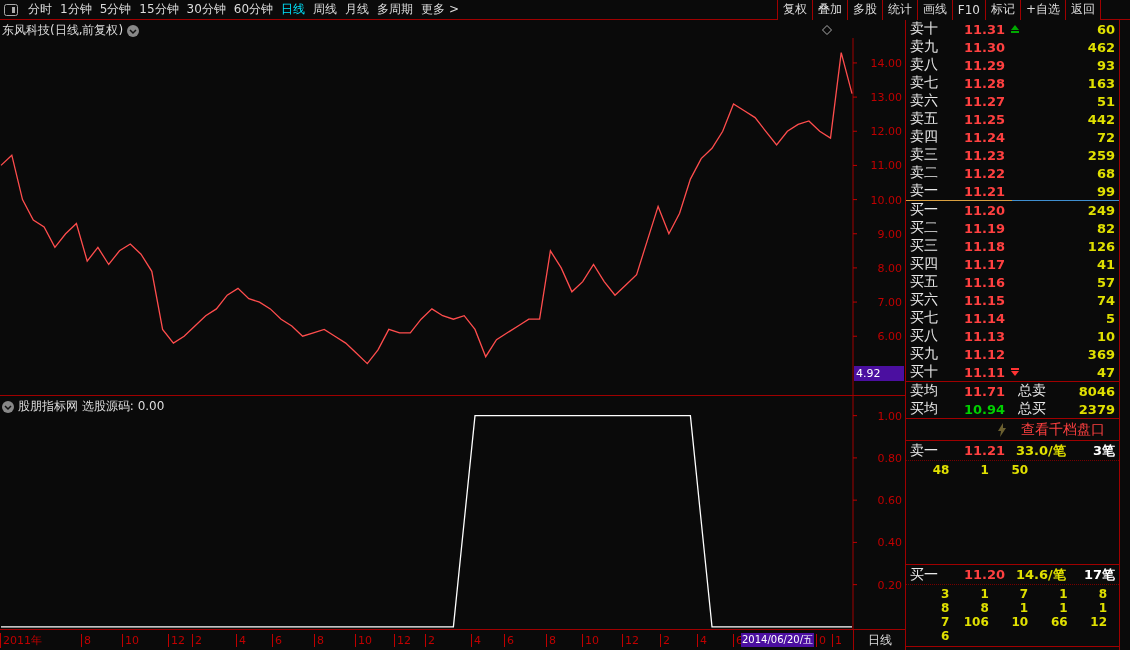 This screenshot has height=650, width=1130. I want to click on queue-price: 11.20, so click(985, 574).